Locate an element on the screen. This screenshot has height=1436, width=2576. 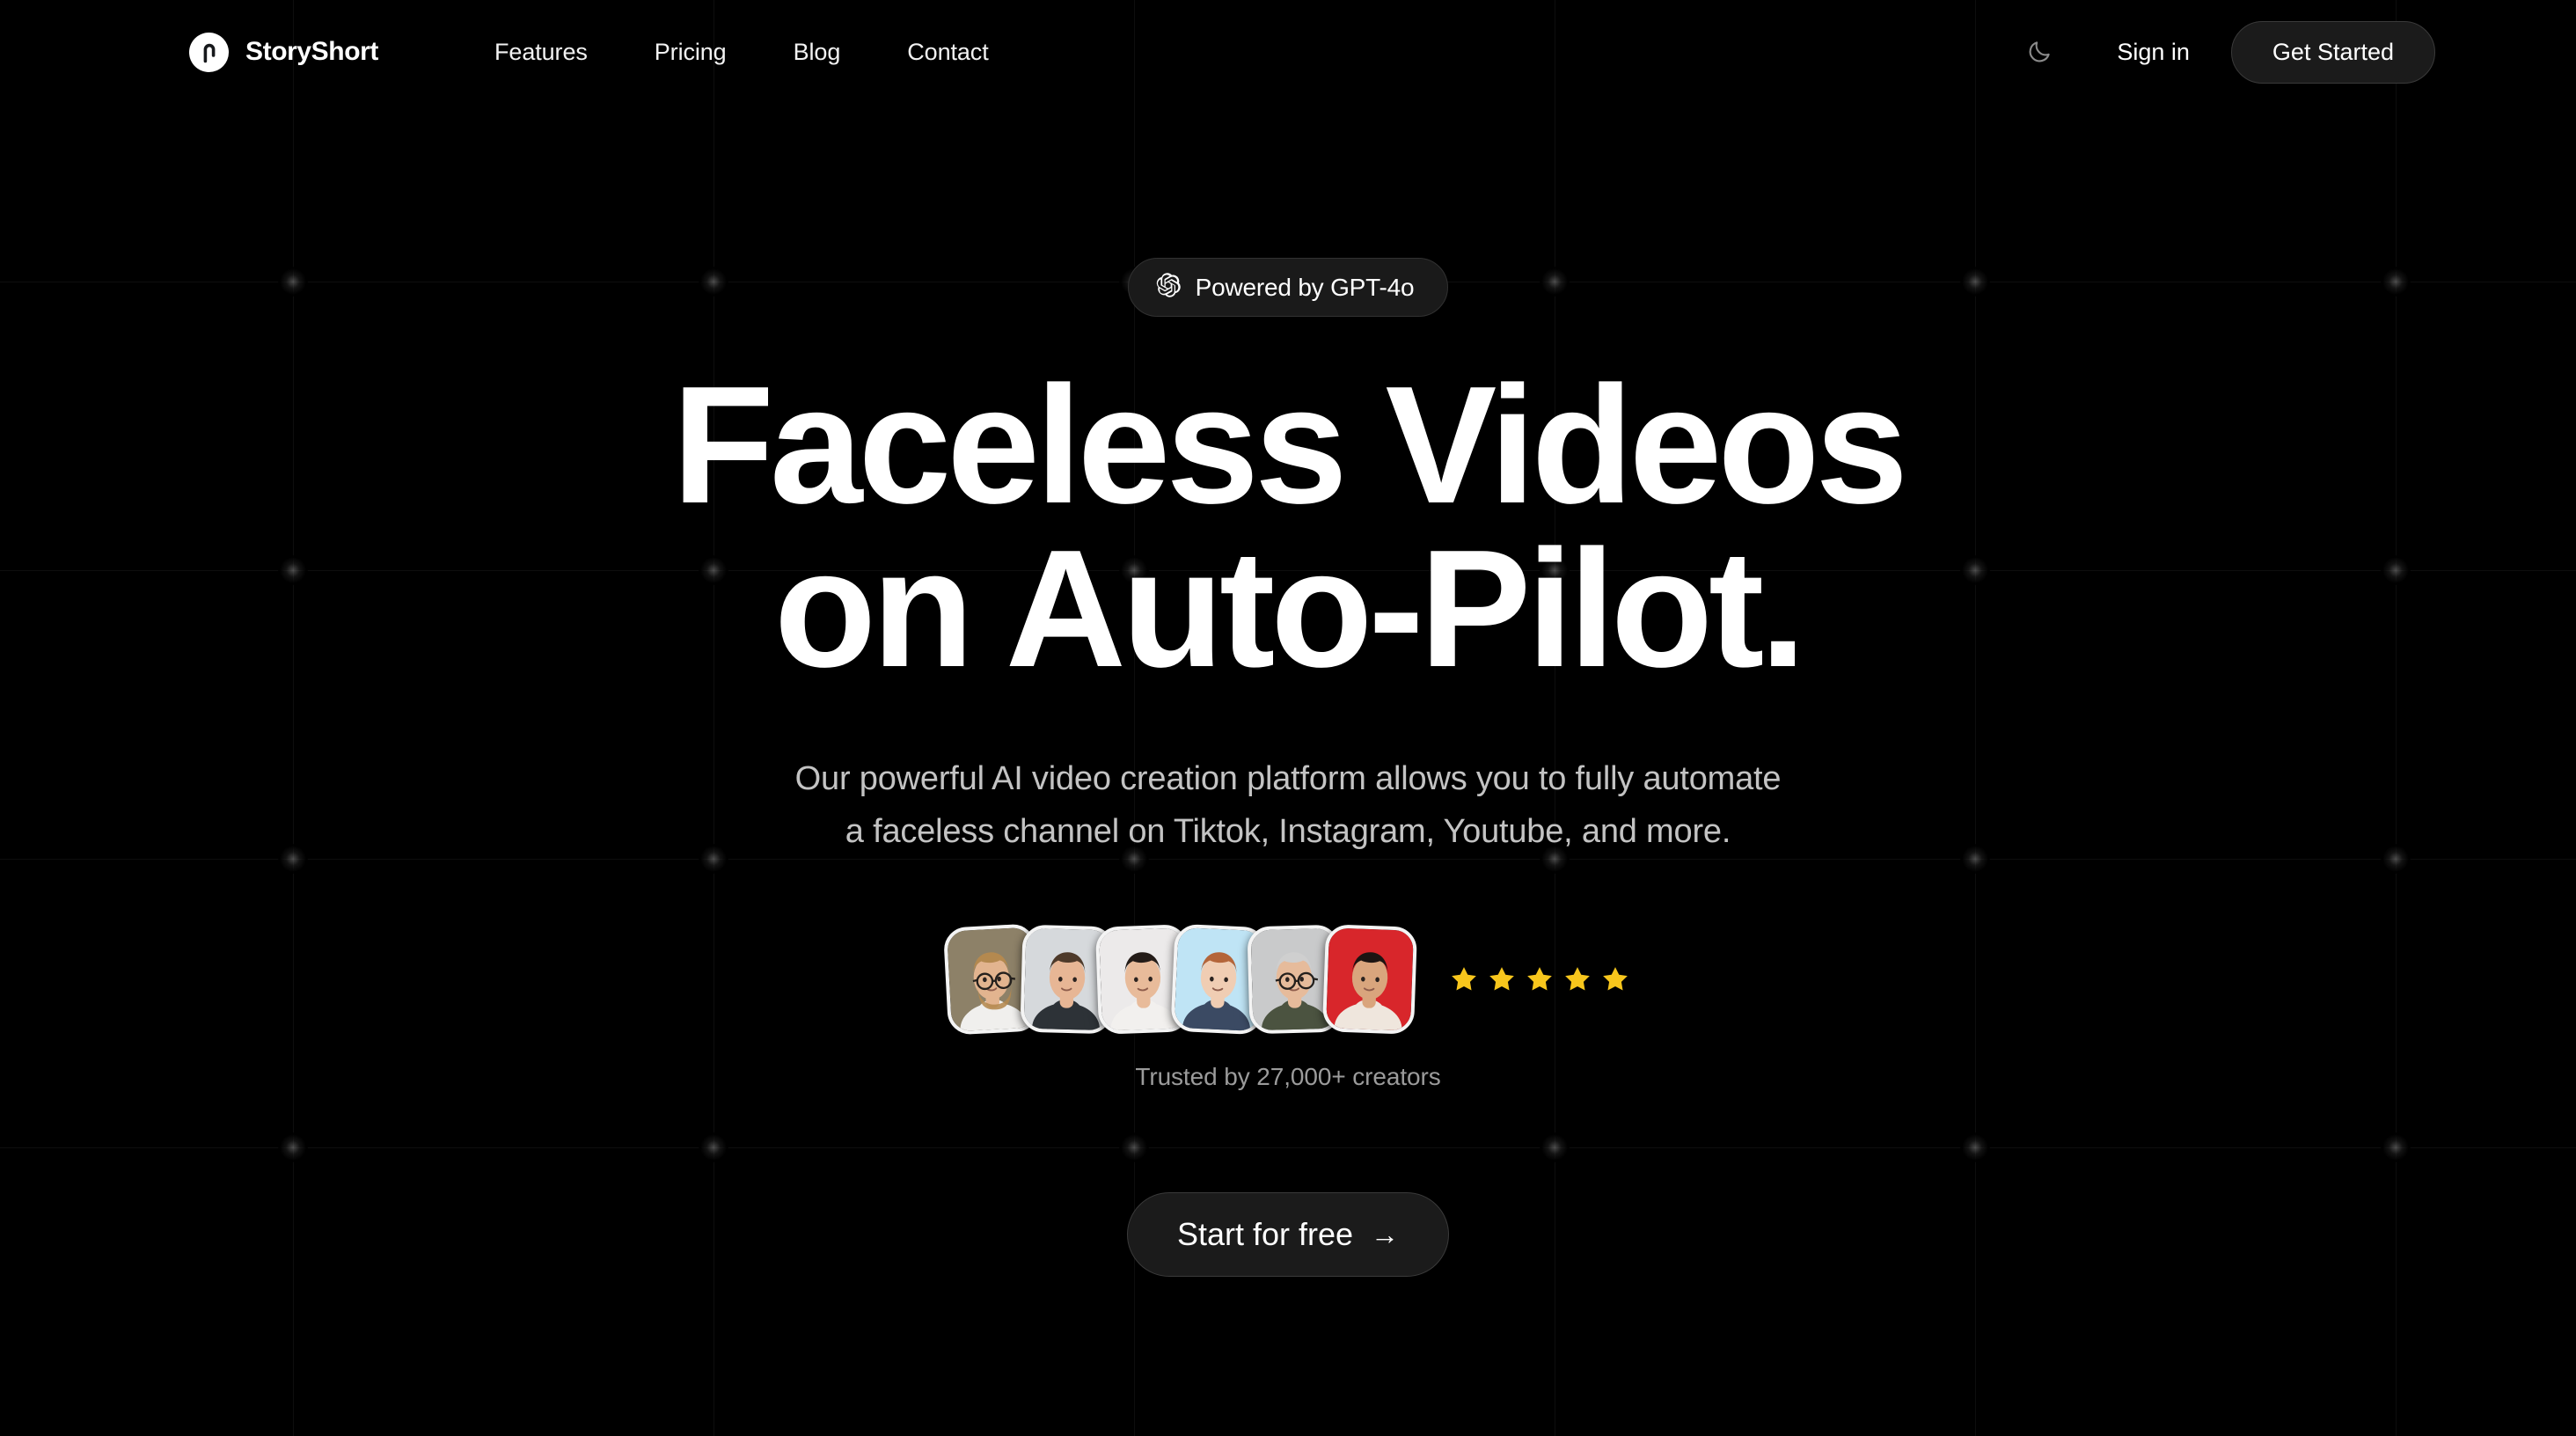
nav-link-features: Features is located at coordinates (541, 52).